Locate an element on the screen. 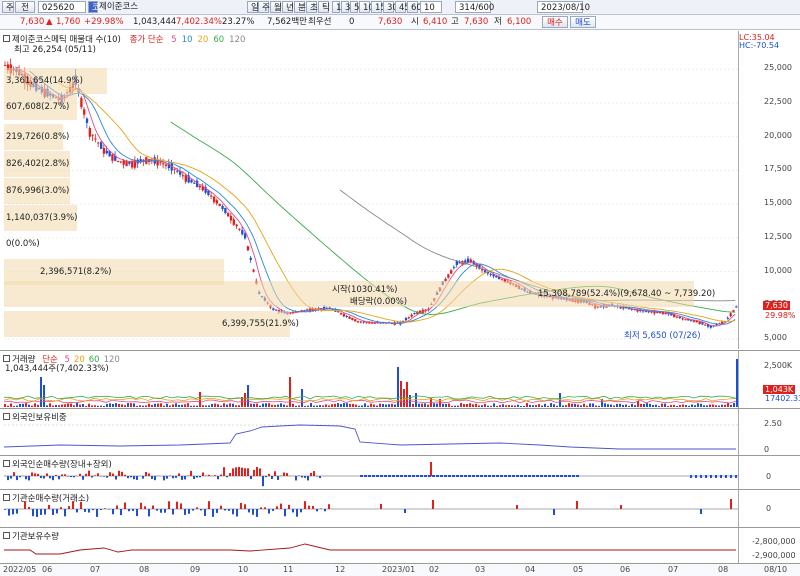 The width and height of the screenshot is (800, 576). period-tick: 틱 is located at coordinates (324, 7).